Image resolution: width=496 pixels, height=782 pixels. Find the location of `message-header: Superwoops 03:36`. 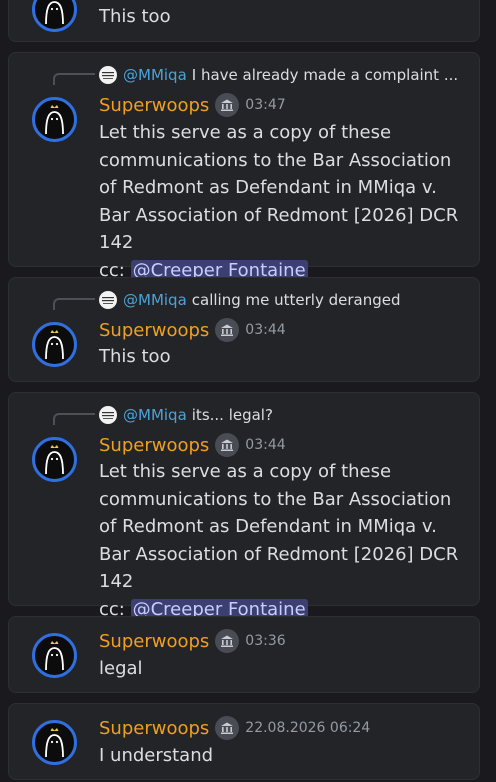

message-header: Superwoops 03:36 is located at coordinates (192, 641).